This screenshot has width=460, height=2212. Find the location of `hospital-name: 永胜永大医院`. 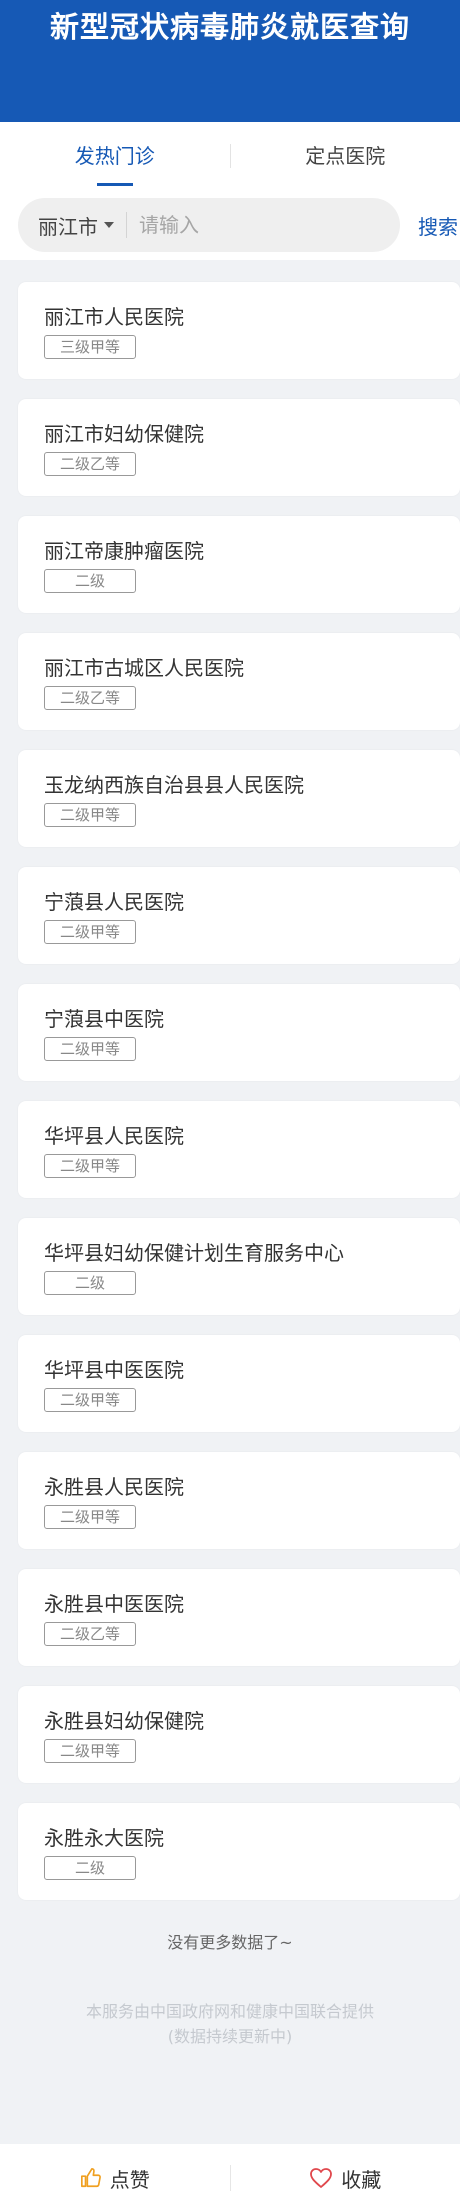

hospital-name: 永胜永大医院 is located at coordinates (104, 1838).